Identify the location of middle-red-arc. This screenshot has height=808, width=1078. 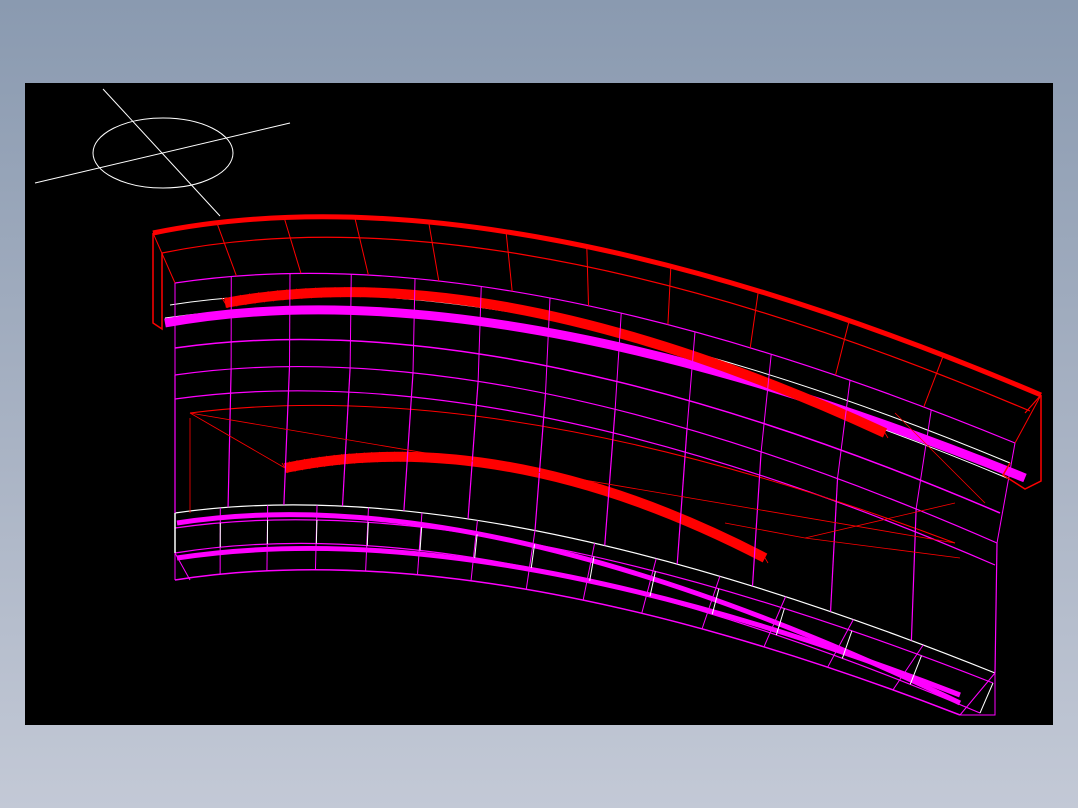
(572, 474).